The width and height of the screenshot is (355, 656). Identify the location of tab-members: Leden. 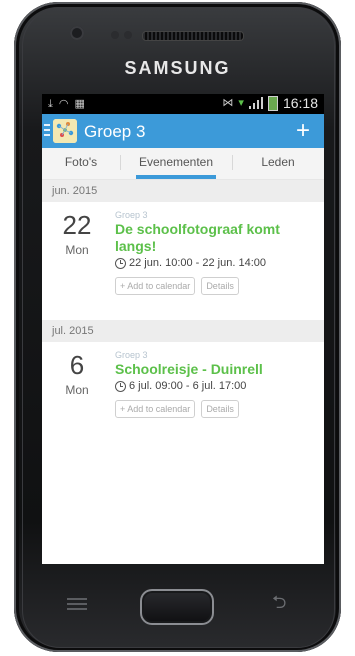
(278, 163).